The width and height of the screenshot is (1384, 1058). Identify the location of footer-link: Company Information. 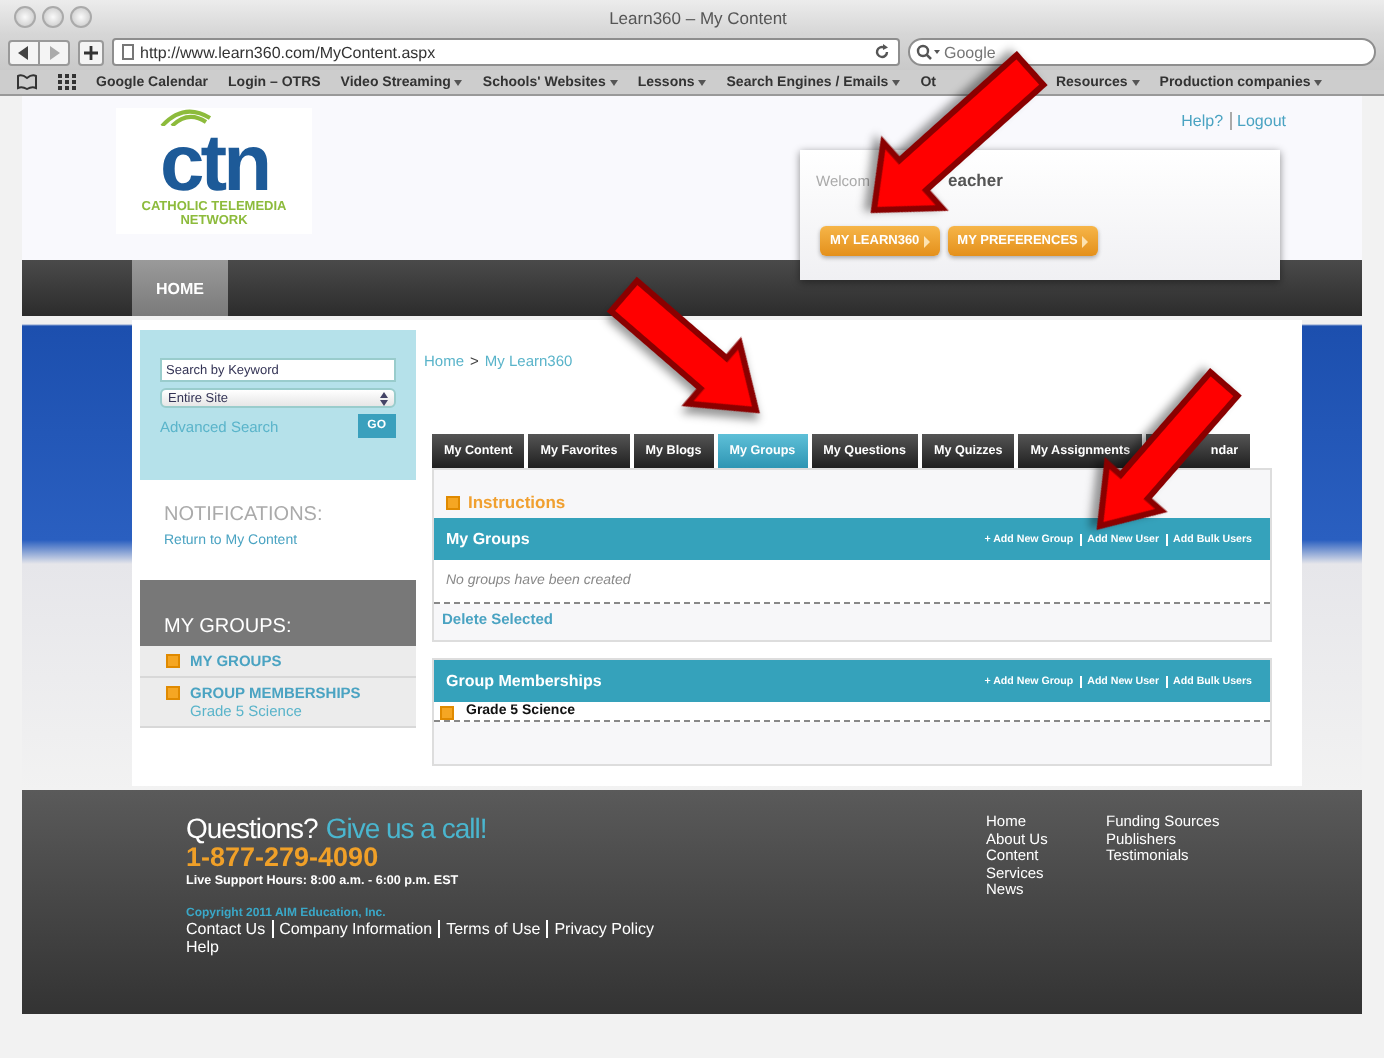
(355, 929).